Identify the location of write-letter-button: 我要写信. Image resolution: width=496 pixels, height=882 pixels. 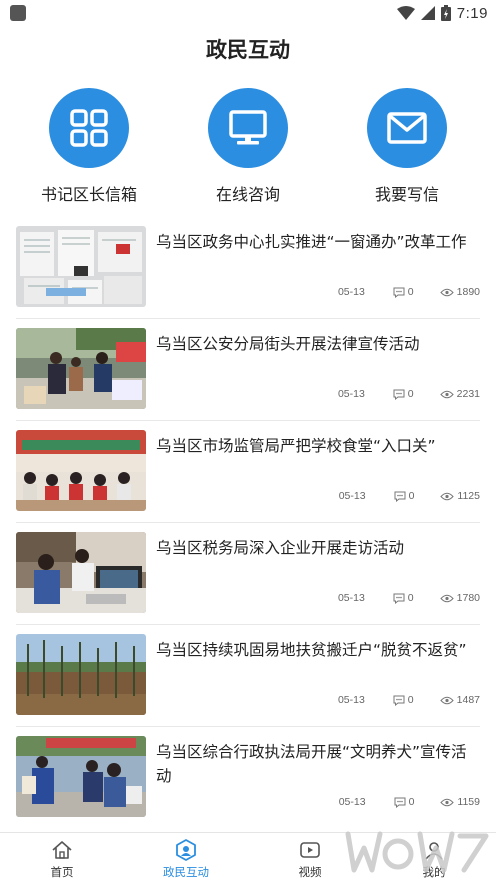
(407, 146).